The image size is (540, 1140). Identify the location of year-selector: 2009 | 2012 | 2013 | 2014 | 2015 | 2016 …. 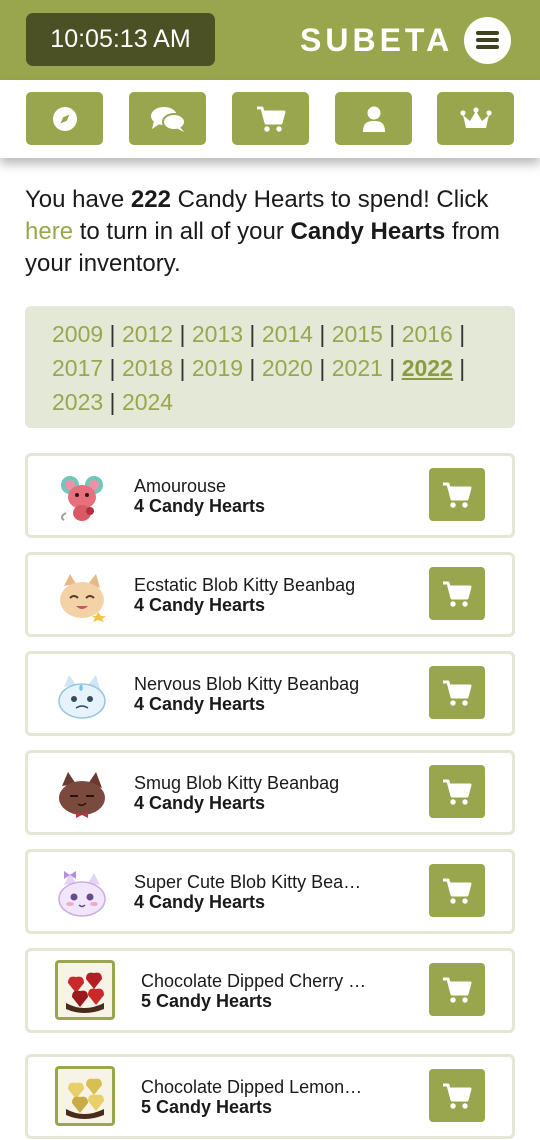
(270, 367).